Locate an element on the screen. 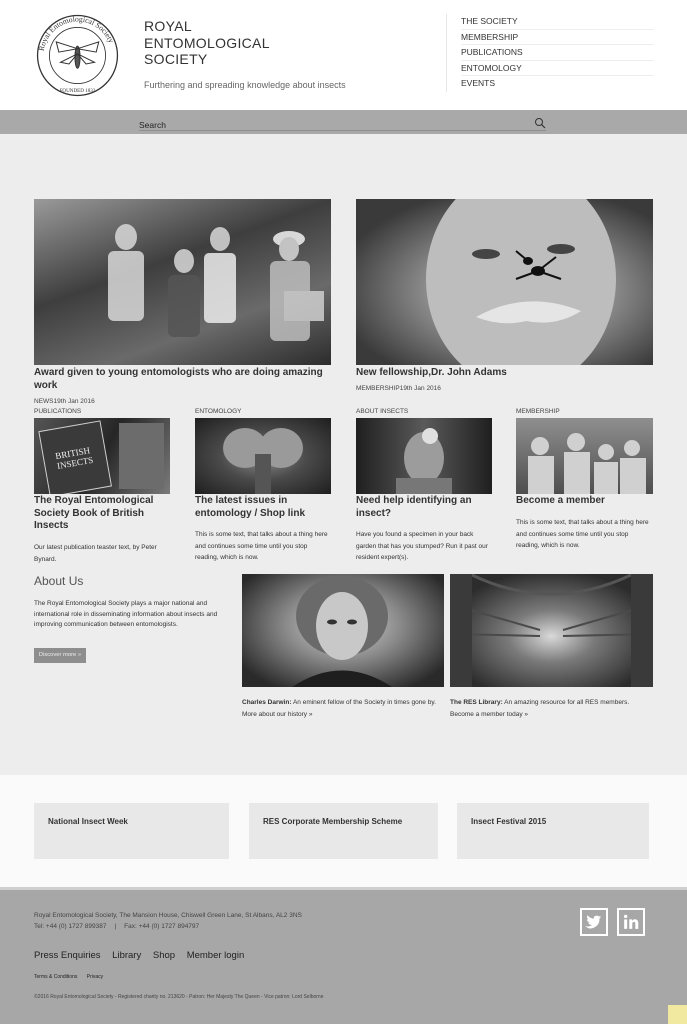 The width and height of the screenshot is (687, 1024). promo-national-insect-week: National Insect Week is located at coordinates (131, 831).